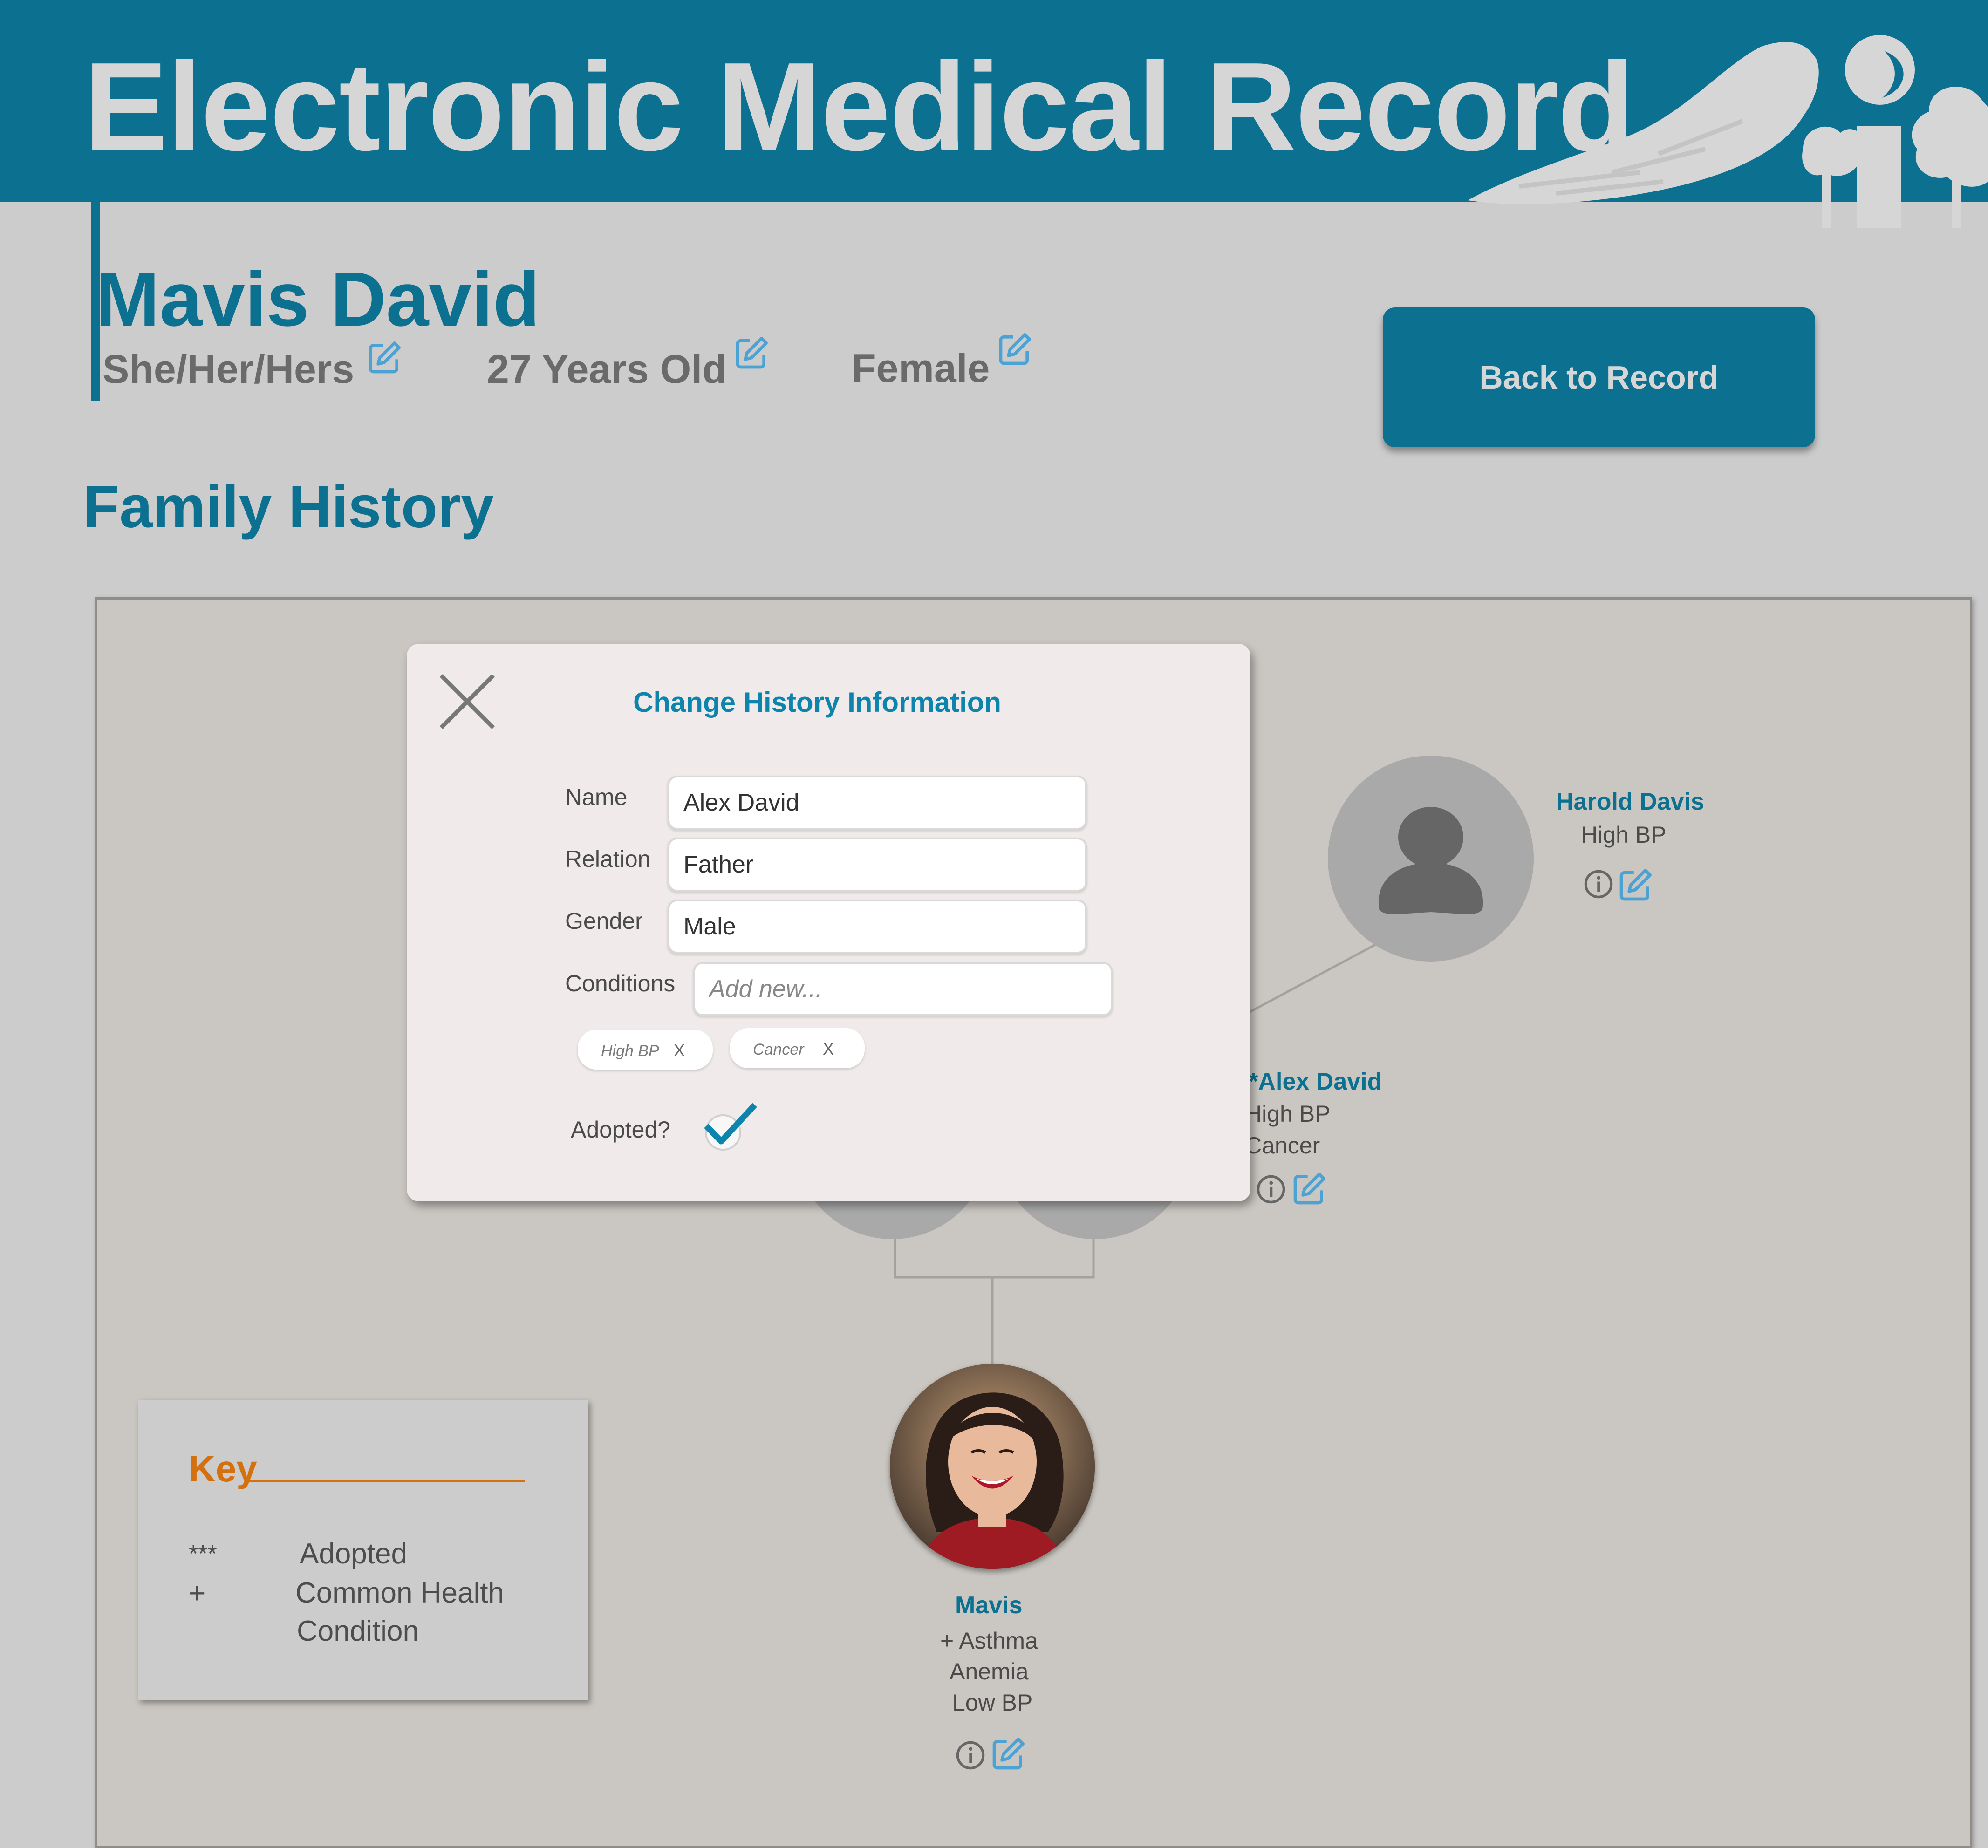 Image resolution: width=1988 pixels, height=1848 pixels. What do you see at coordinates (318, 299) in the screenshot?
I see `patient-name: Mavis David` at bounding box center [318, 299].